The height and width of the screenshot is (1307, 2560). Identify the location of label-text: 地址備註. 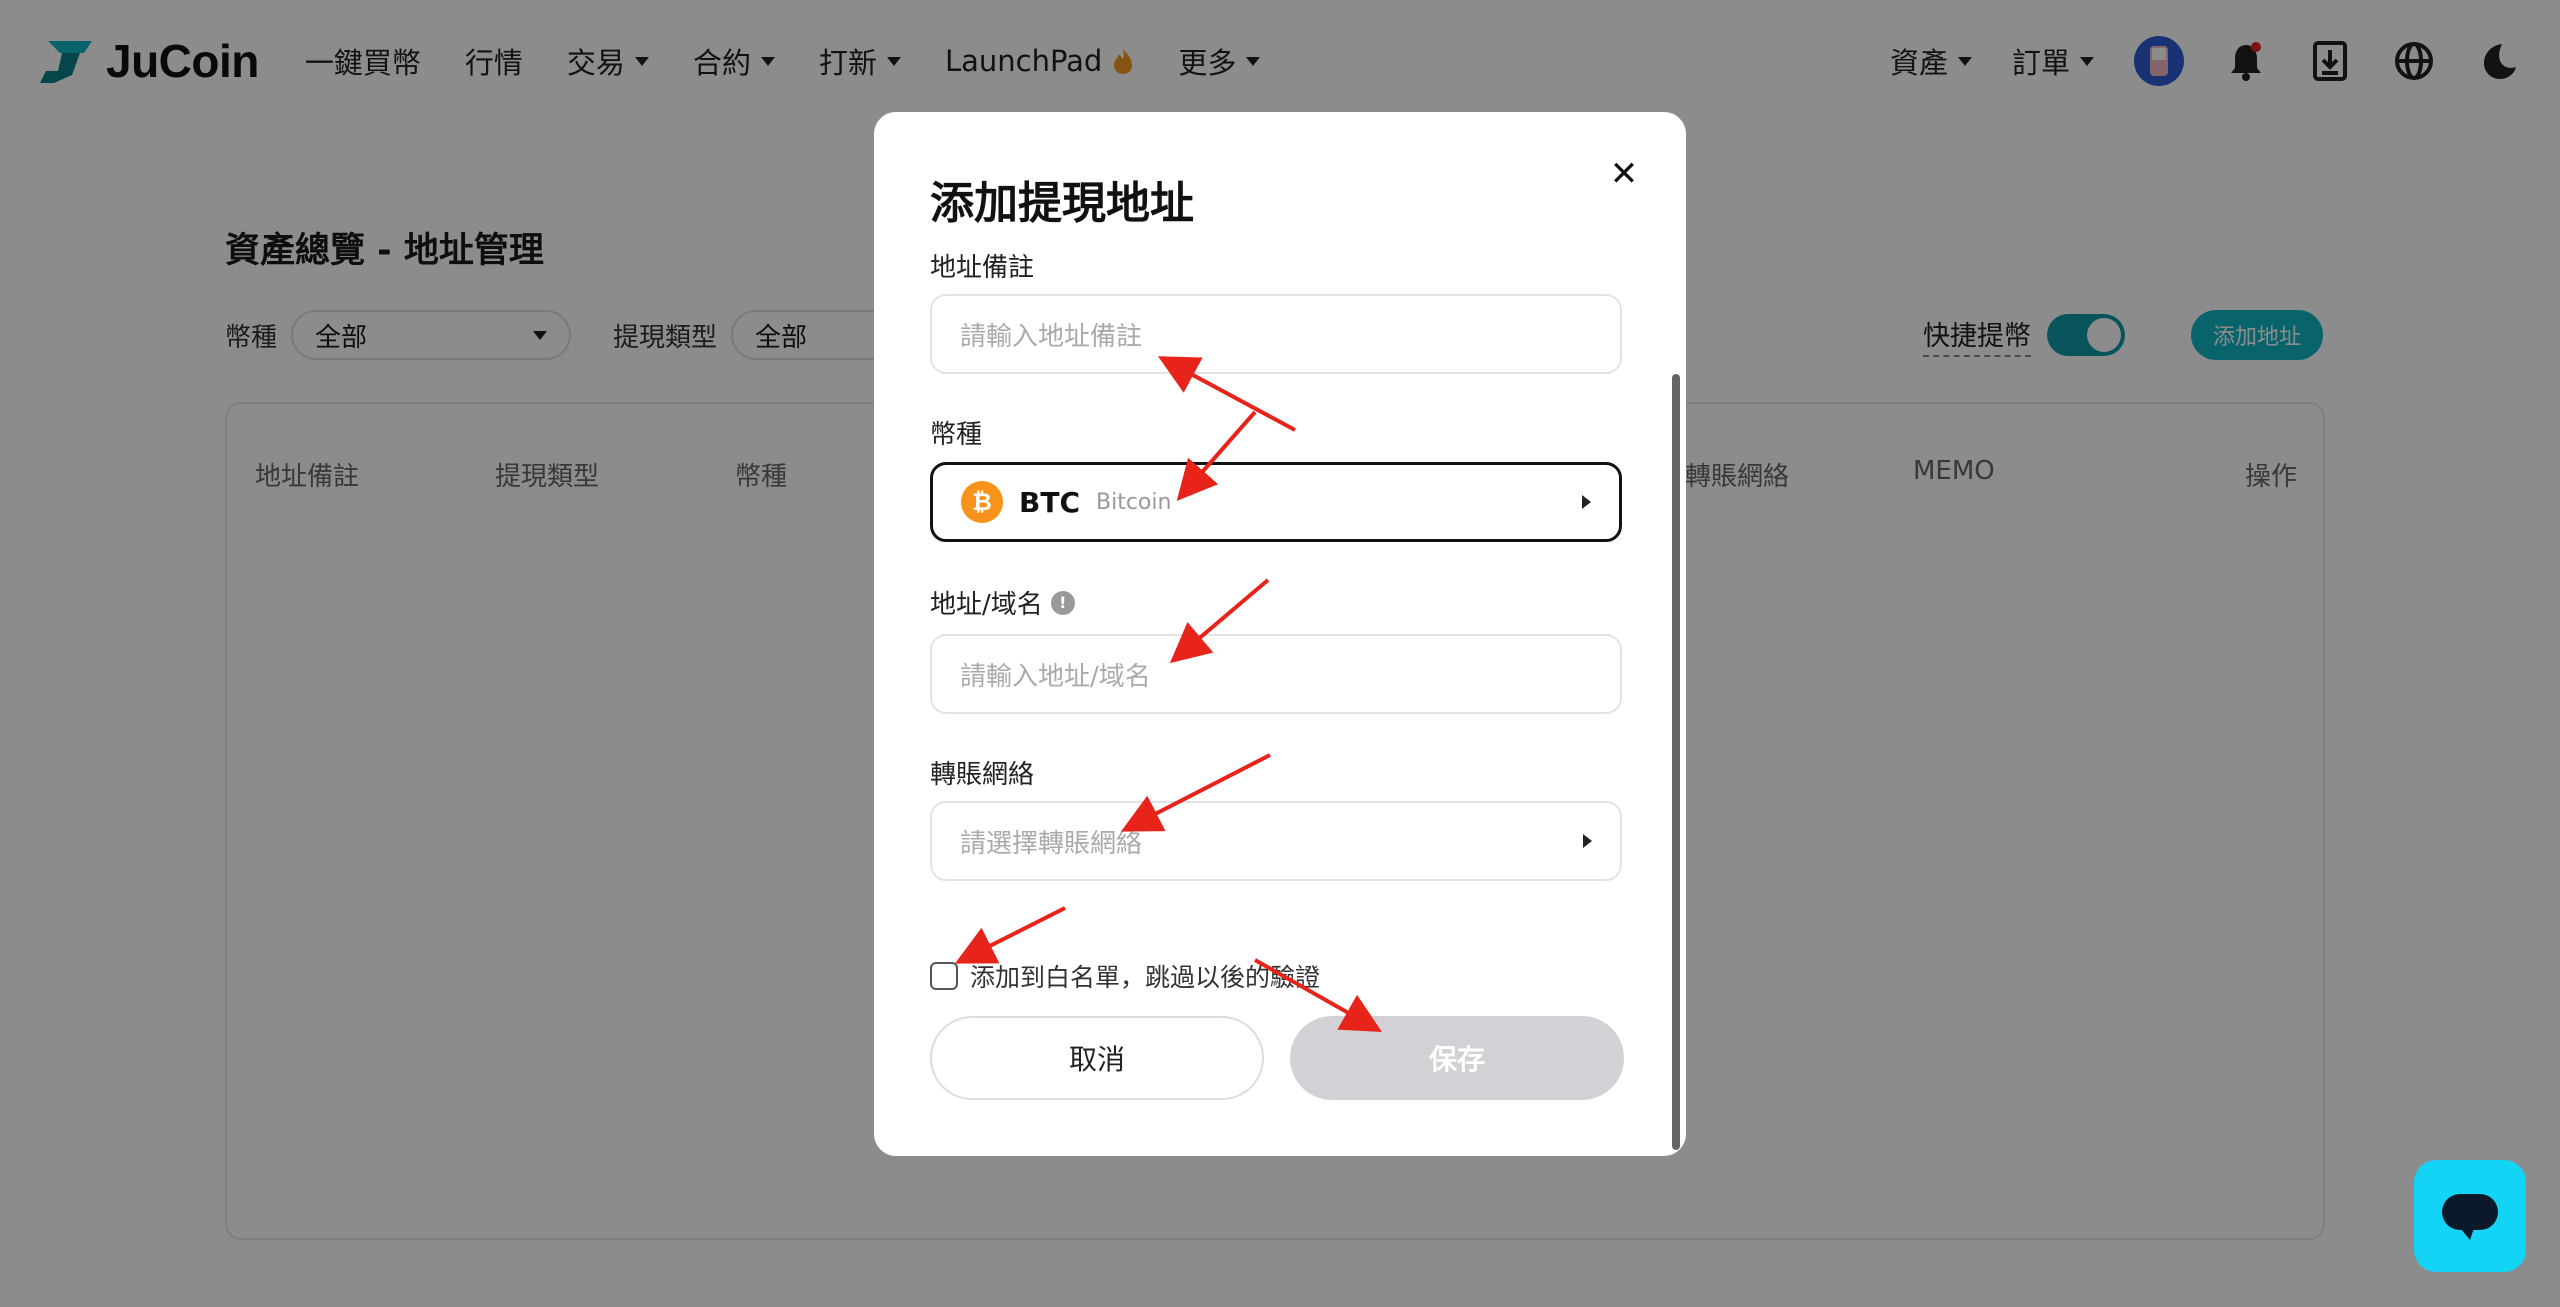
(982, 268).